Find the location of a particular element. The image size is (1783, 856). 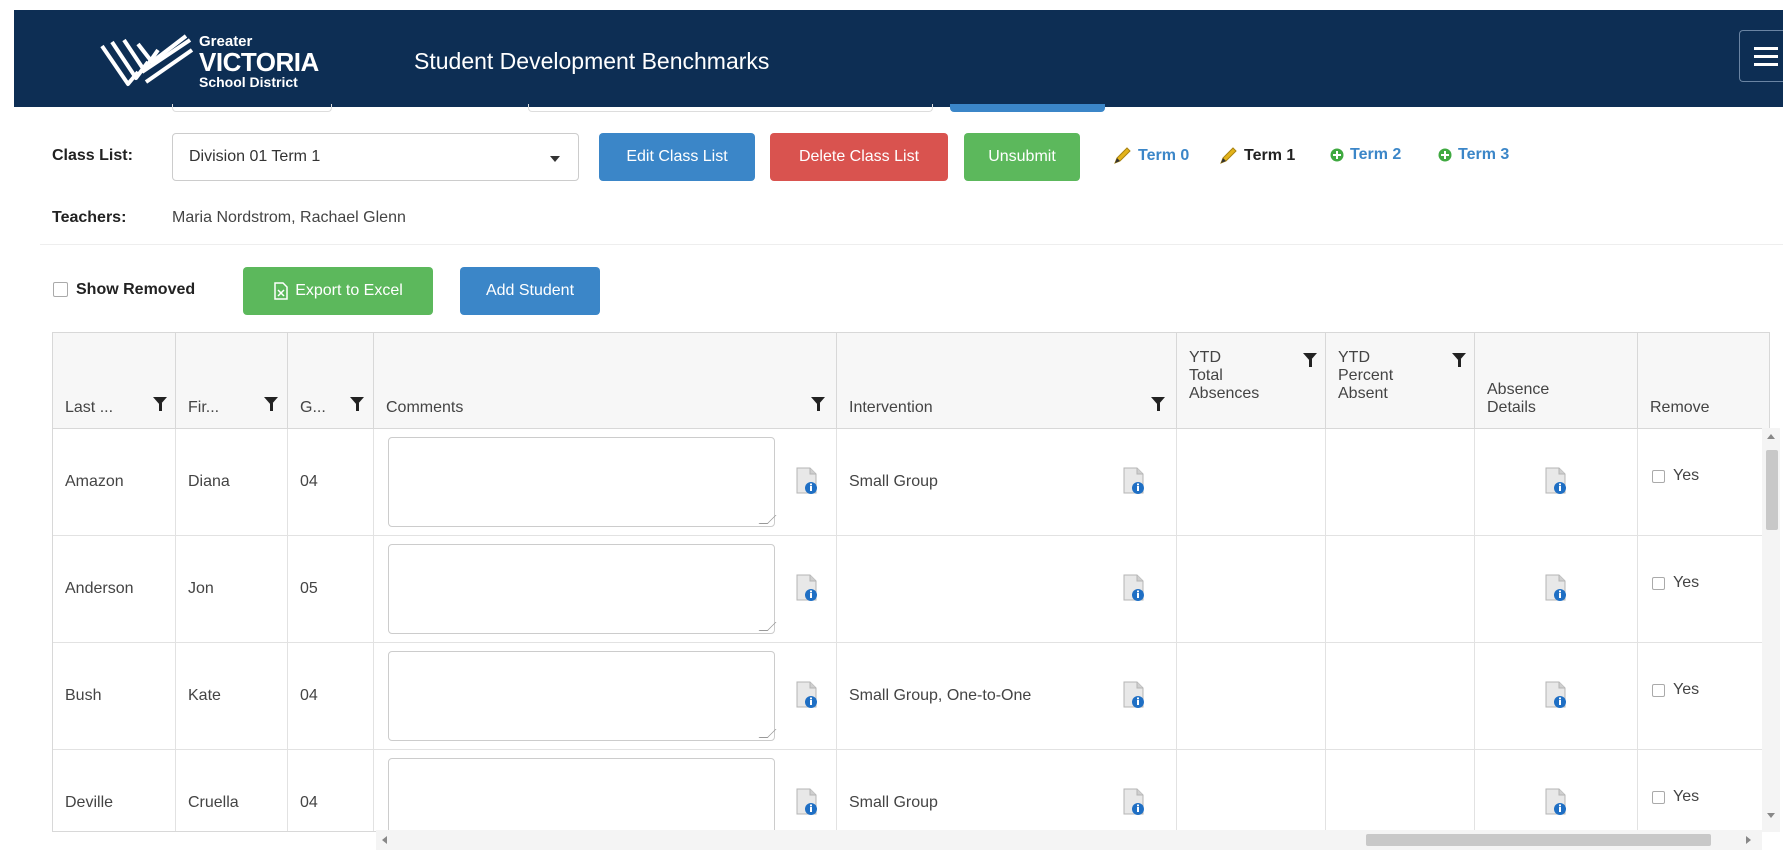

menu-toggle-button is located at coordinates (1761, 56).